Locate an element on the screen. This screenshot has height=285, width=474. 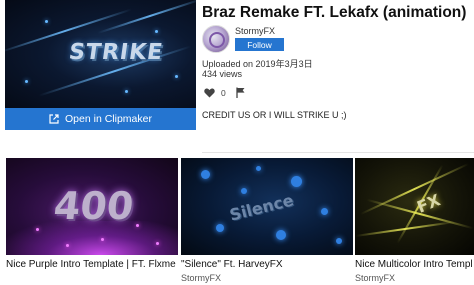
flag-icon is located at coordinates (241, 92).